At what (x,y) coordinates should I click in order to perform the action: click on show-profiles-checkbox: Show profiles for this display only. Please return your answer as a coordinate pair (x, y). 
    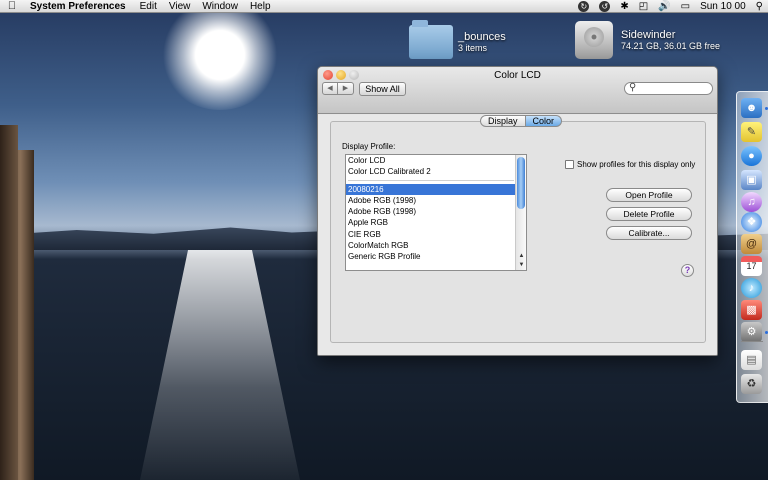
    Looking at the image, I should click on (630, 164).